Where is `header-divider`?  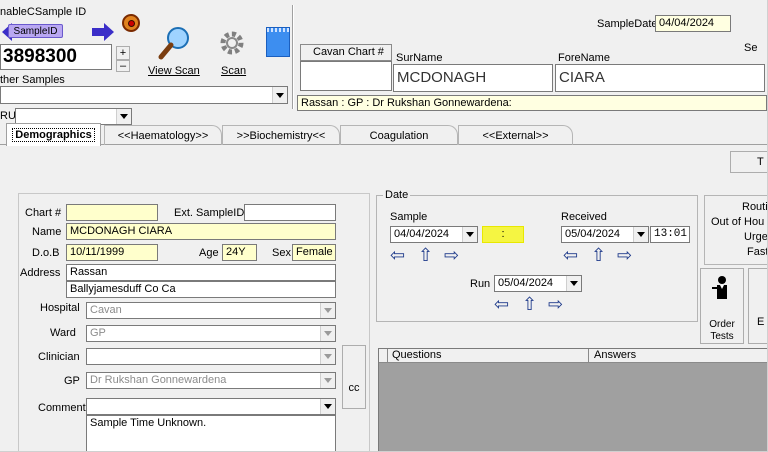
header-divider is located at coordinates (293, 57).